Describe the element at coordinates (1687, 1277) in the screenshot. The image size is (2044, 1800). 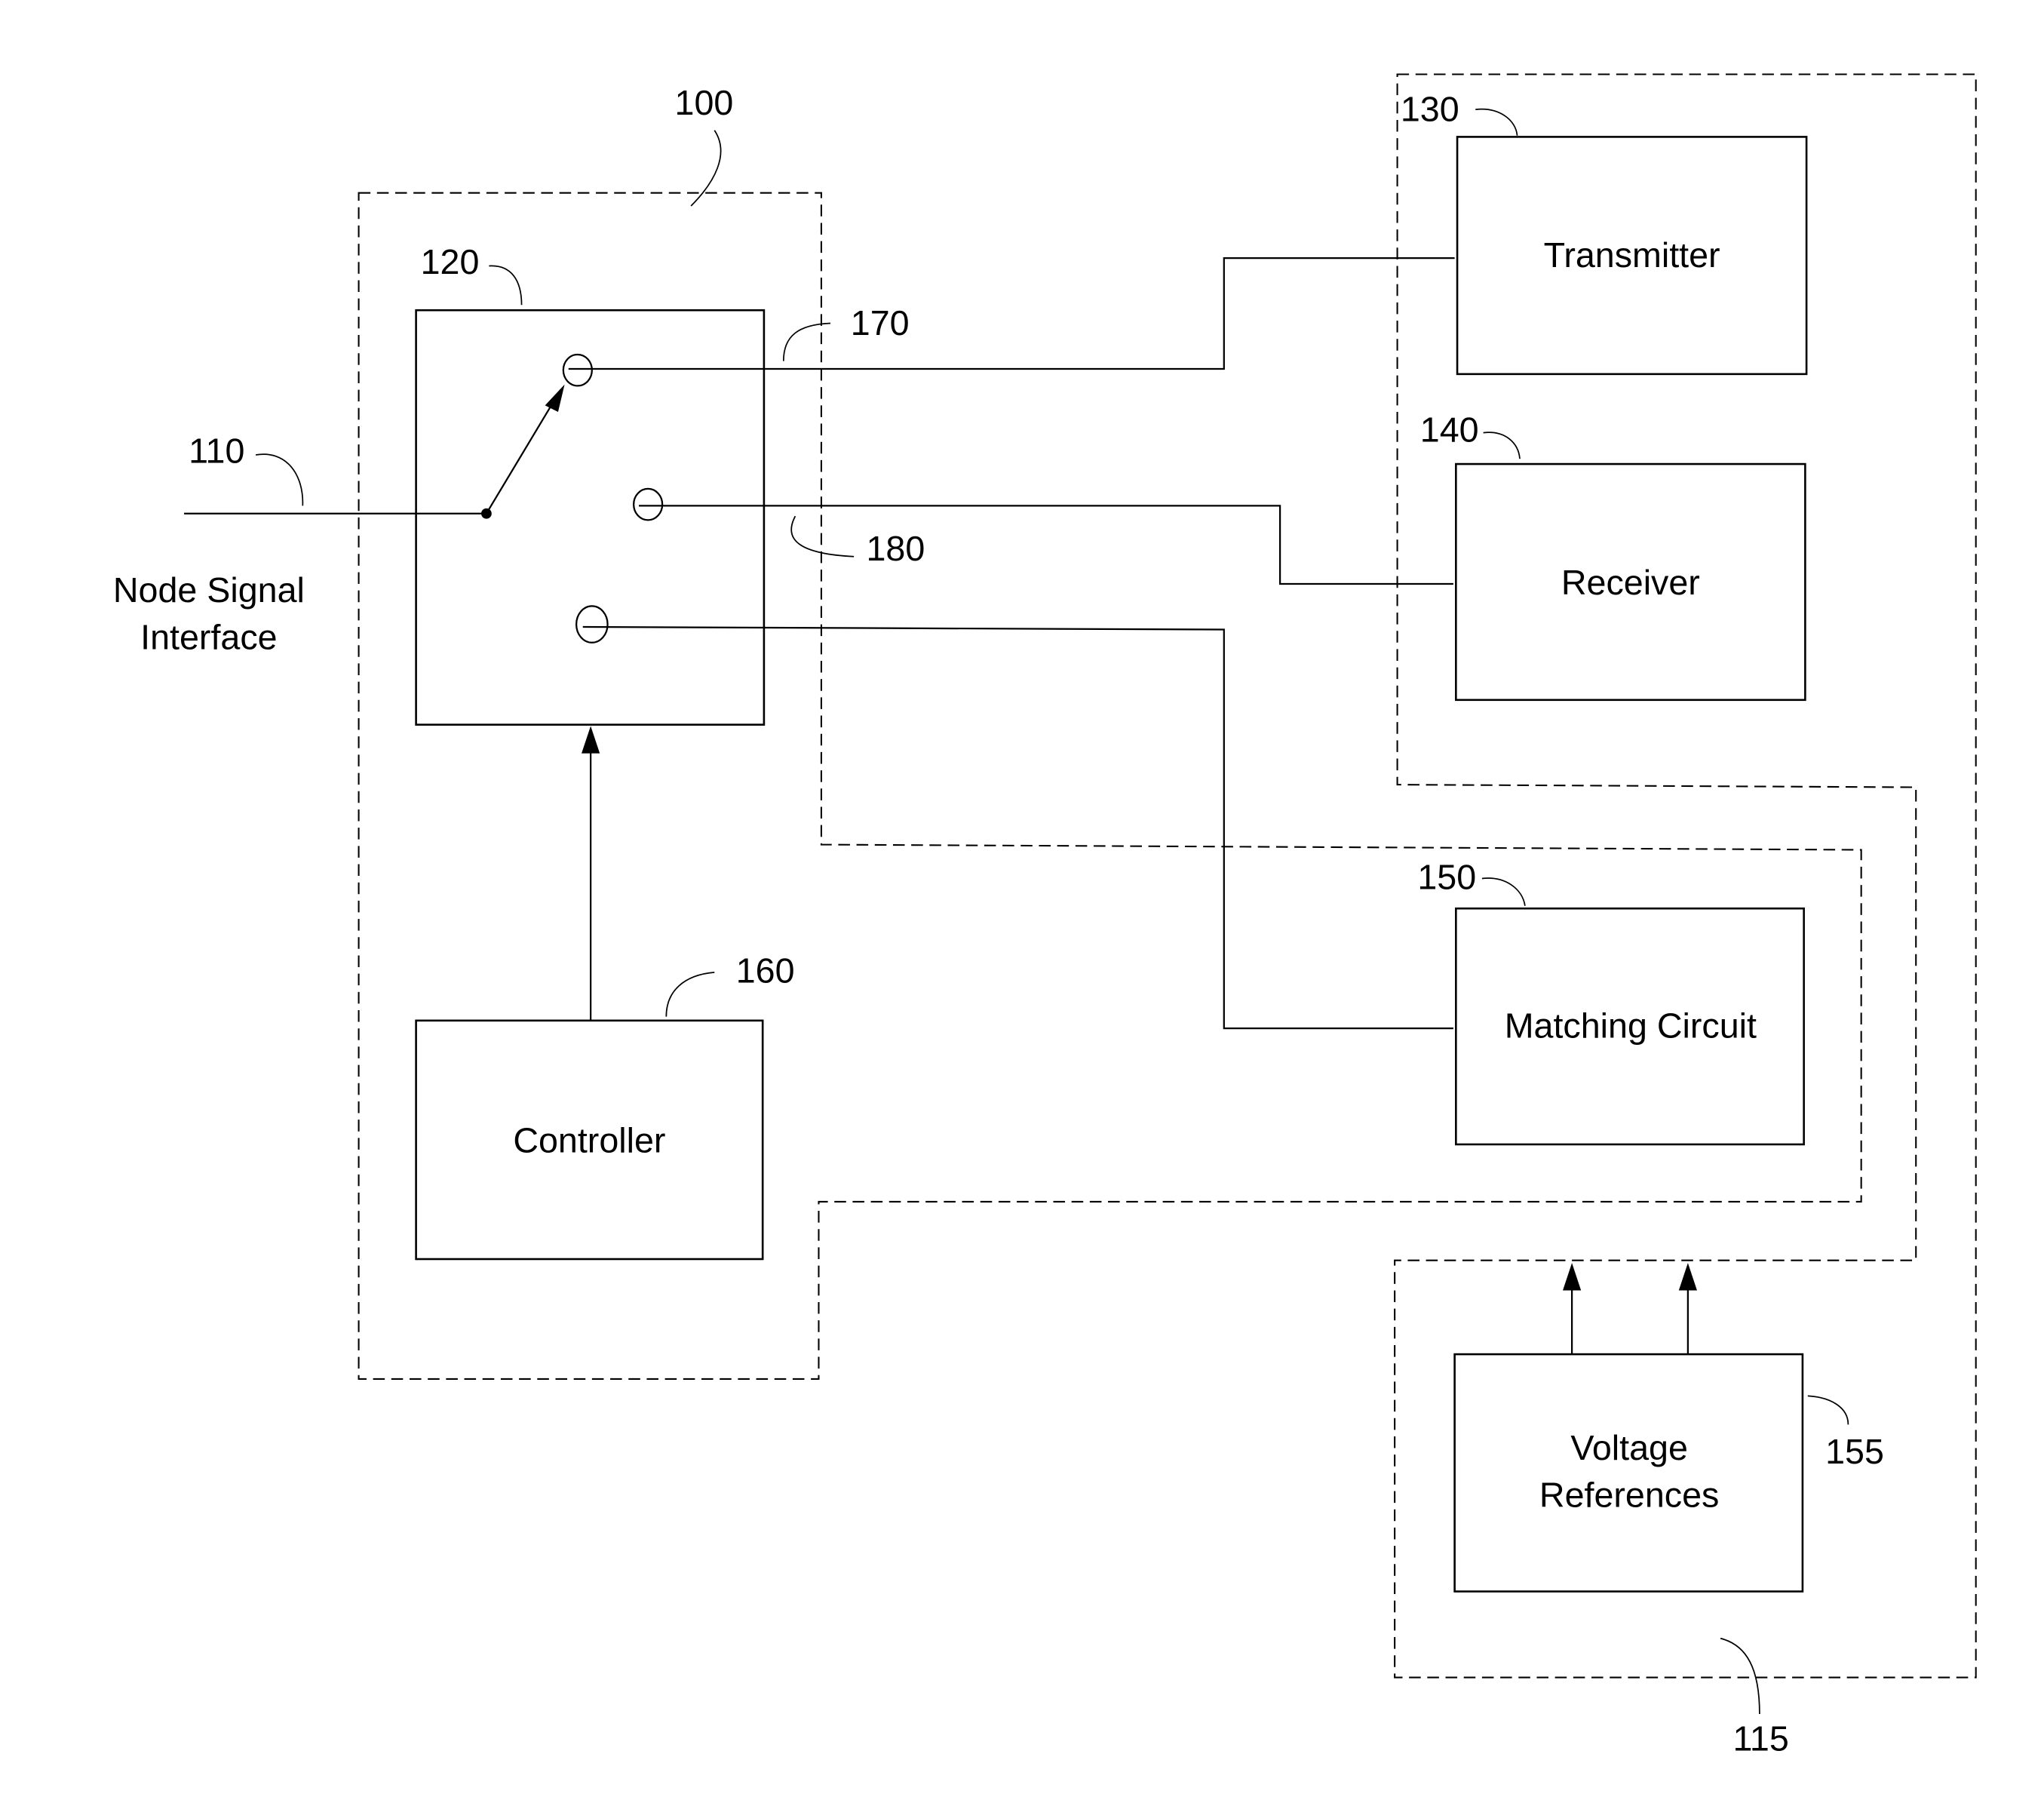
I see `voltage-ref-arrow-2-head` at that location.